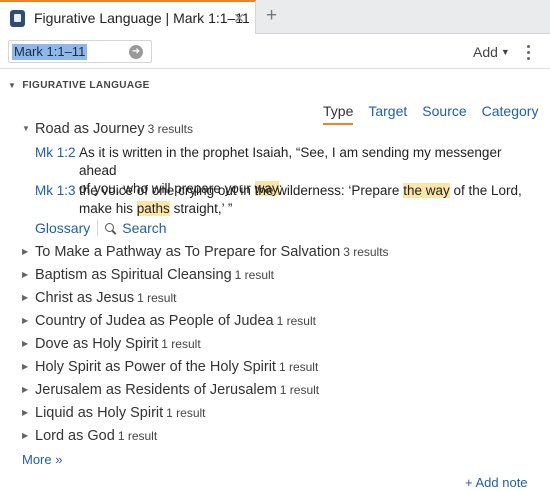 The width and height of the screenshot is (550, 491). What do you see at coordinates (154, 321) in the screenshot?
I see `item-title: Country of Judea as People of Judea` at bounding box center [154, 321].